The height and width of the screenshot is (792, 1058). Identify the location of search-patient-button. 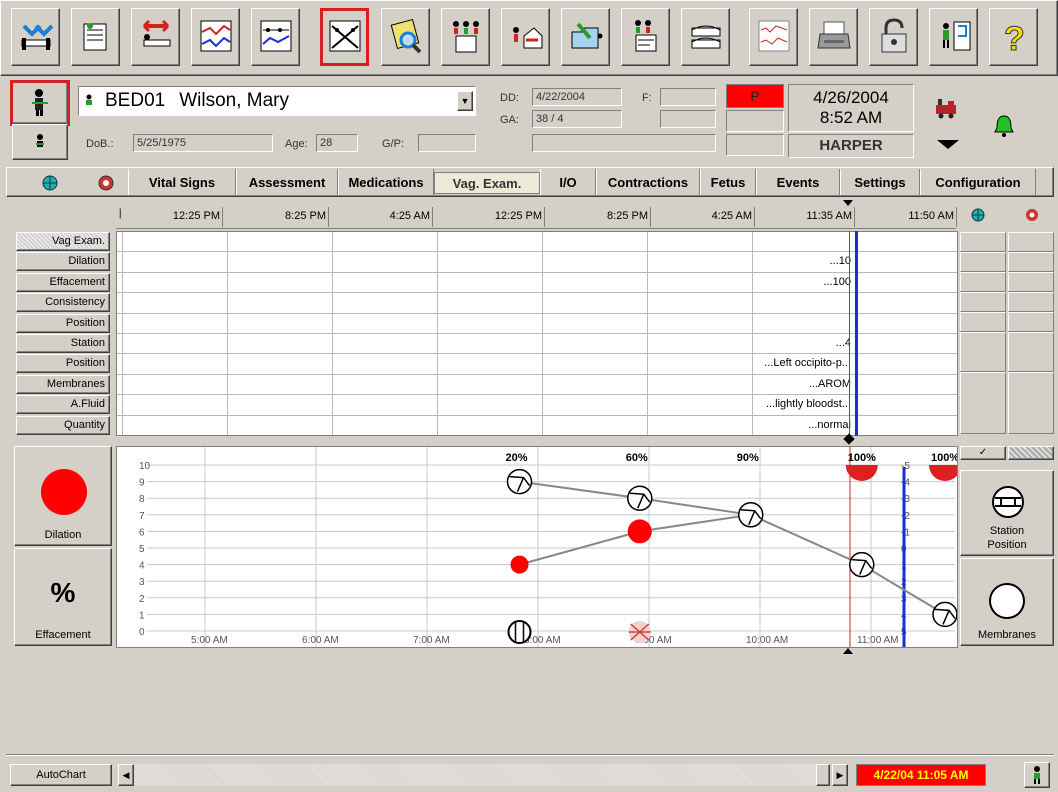
(405, 37).